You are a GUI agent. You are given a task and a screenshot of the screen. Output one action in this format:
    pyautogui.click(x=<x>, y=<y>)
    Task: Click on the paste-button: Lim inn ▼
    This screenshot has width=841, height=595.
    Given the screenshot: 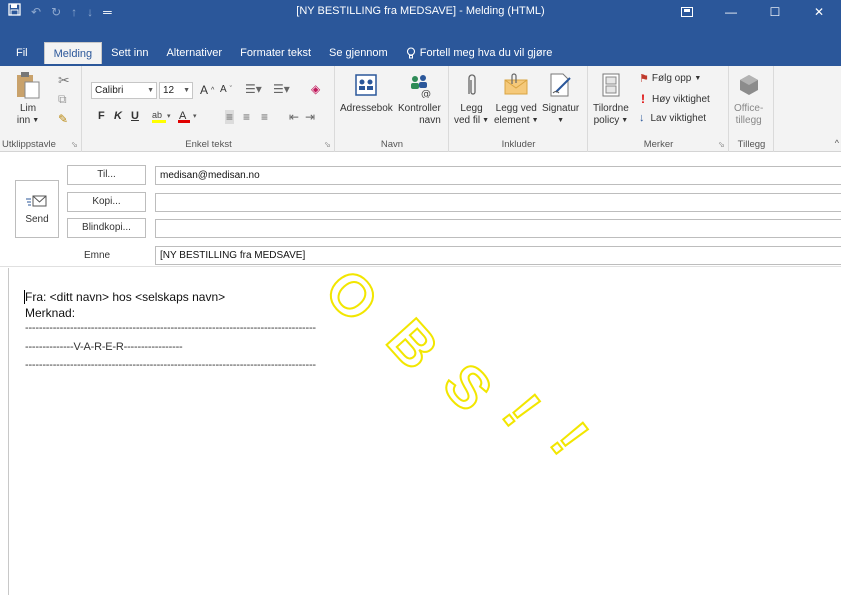 What is the action you would take?
    pyautogui.click(x=28, y=98)
    